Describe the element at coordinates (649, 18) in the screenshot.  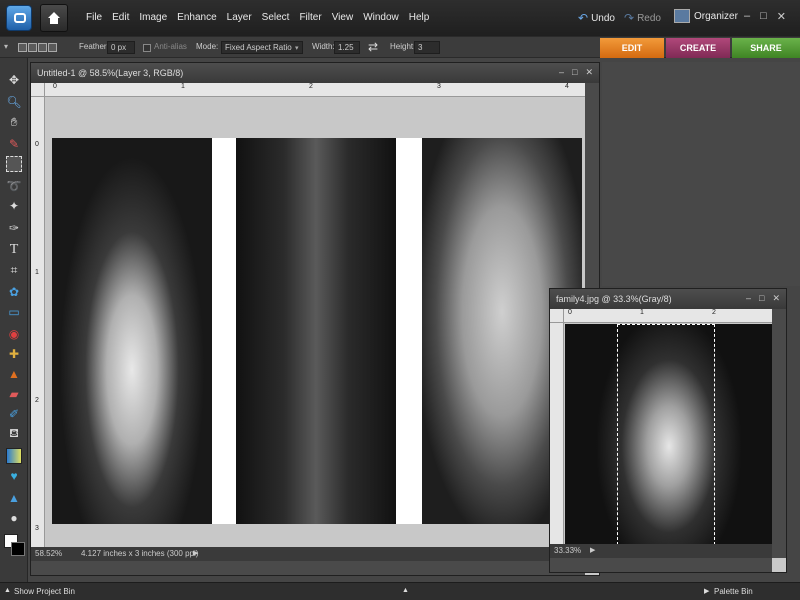
I see `redo-label: Redo` at that location.